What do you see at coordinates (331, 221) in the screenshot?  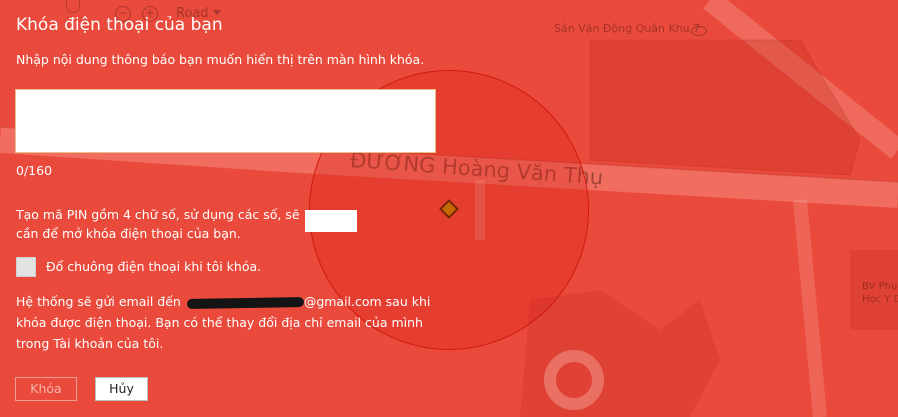 I see `pin-input` at bounding box center [331, 221].